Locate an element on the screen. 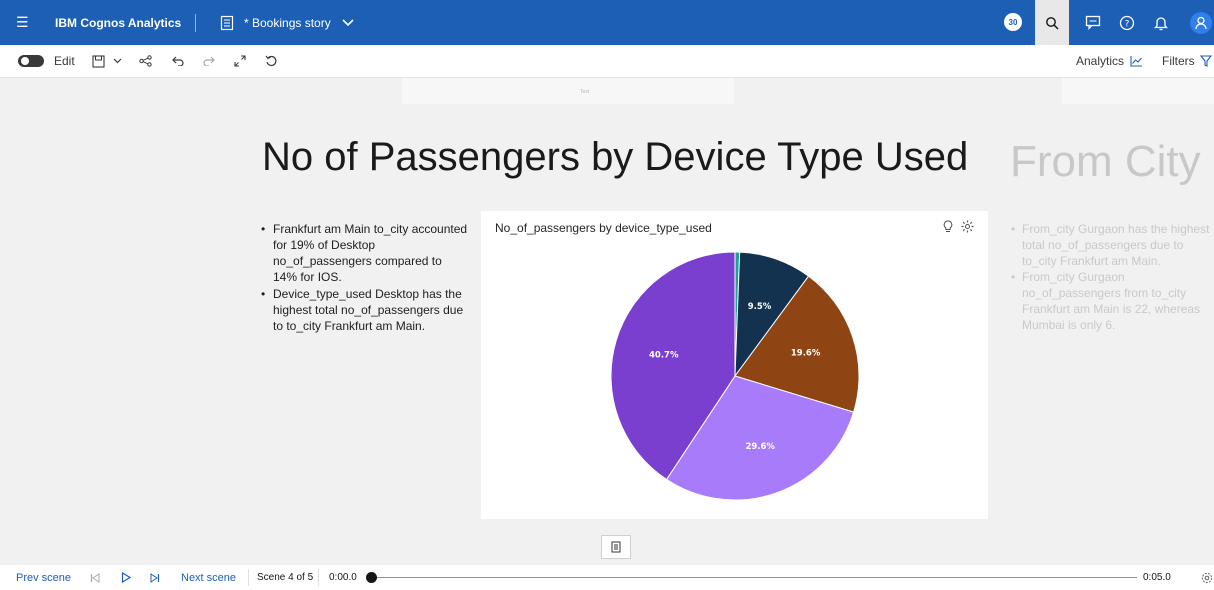  story-toolbar: Edit Analytics Filters is located at coordinates (607, 61).